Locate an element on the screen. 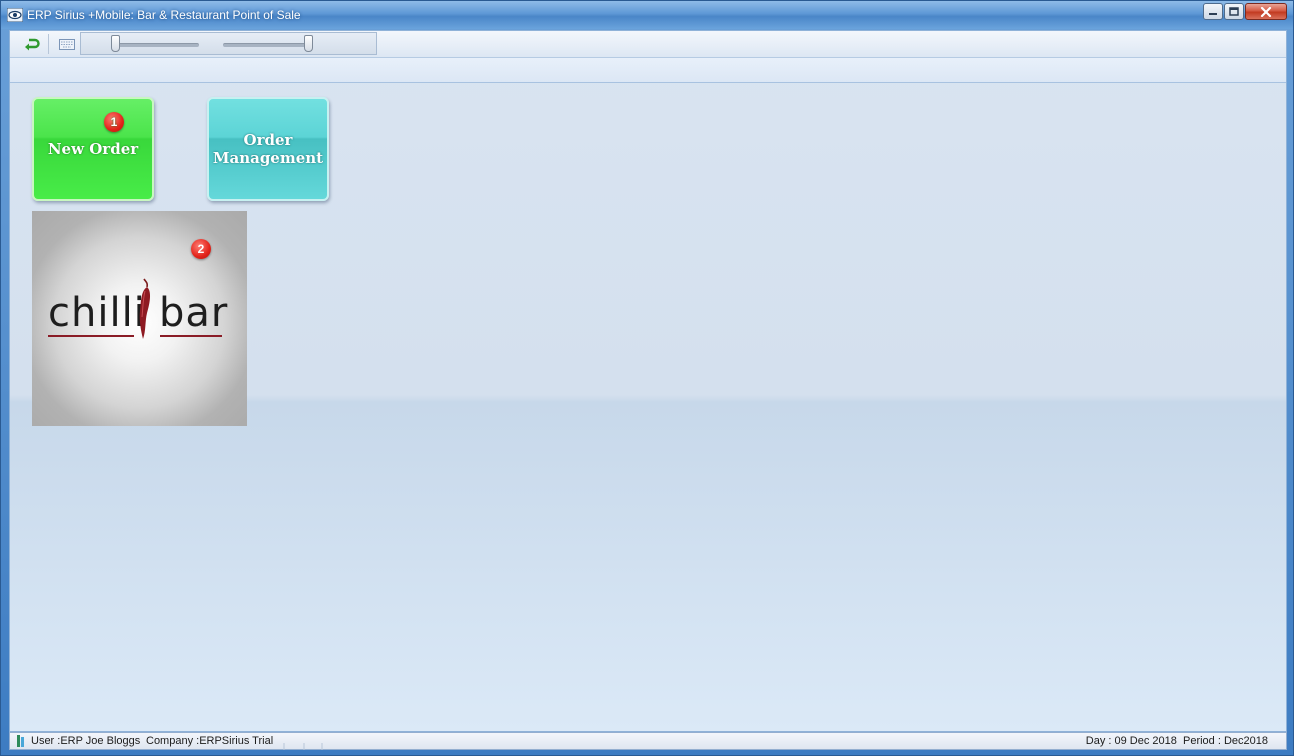 The height and width of the screenshot is (756, 1294). chillibar-logo-tile: chilli bar 2 is located at coordinates (139, 318).